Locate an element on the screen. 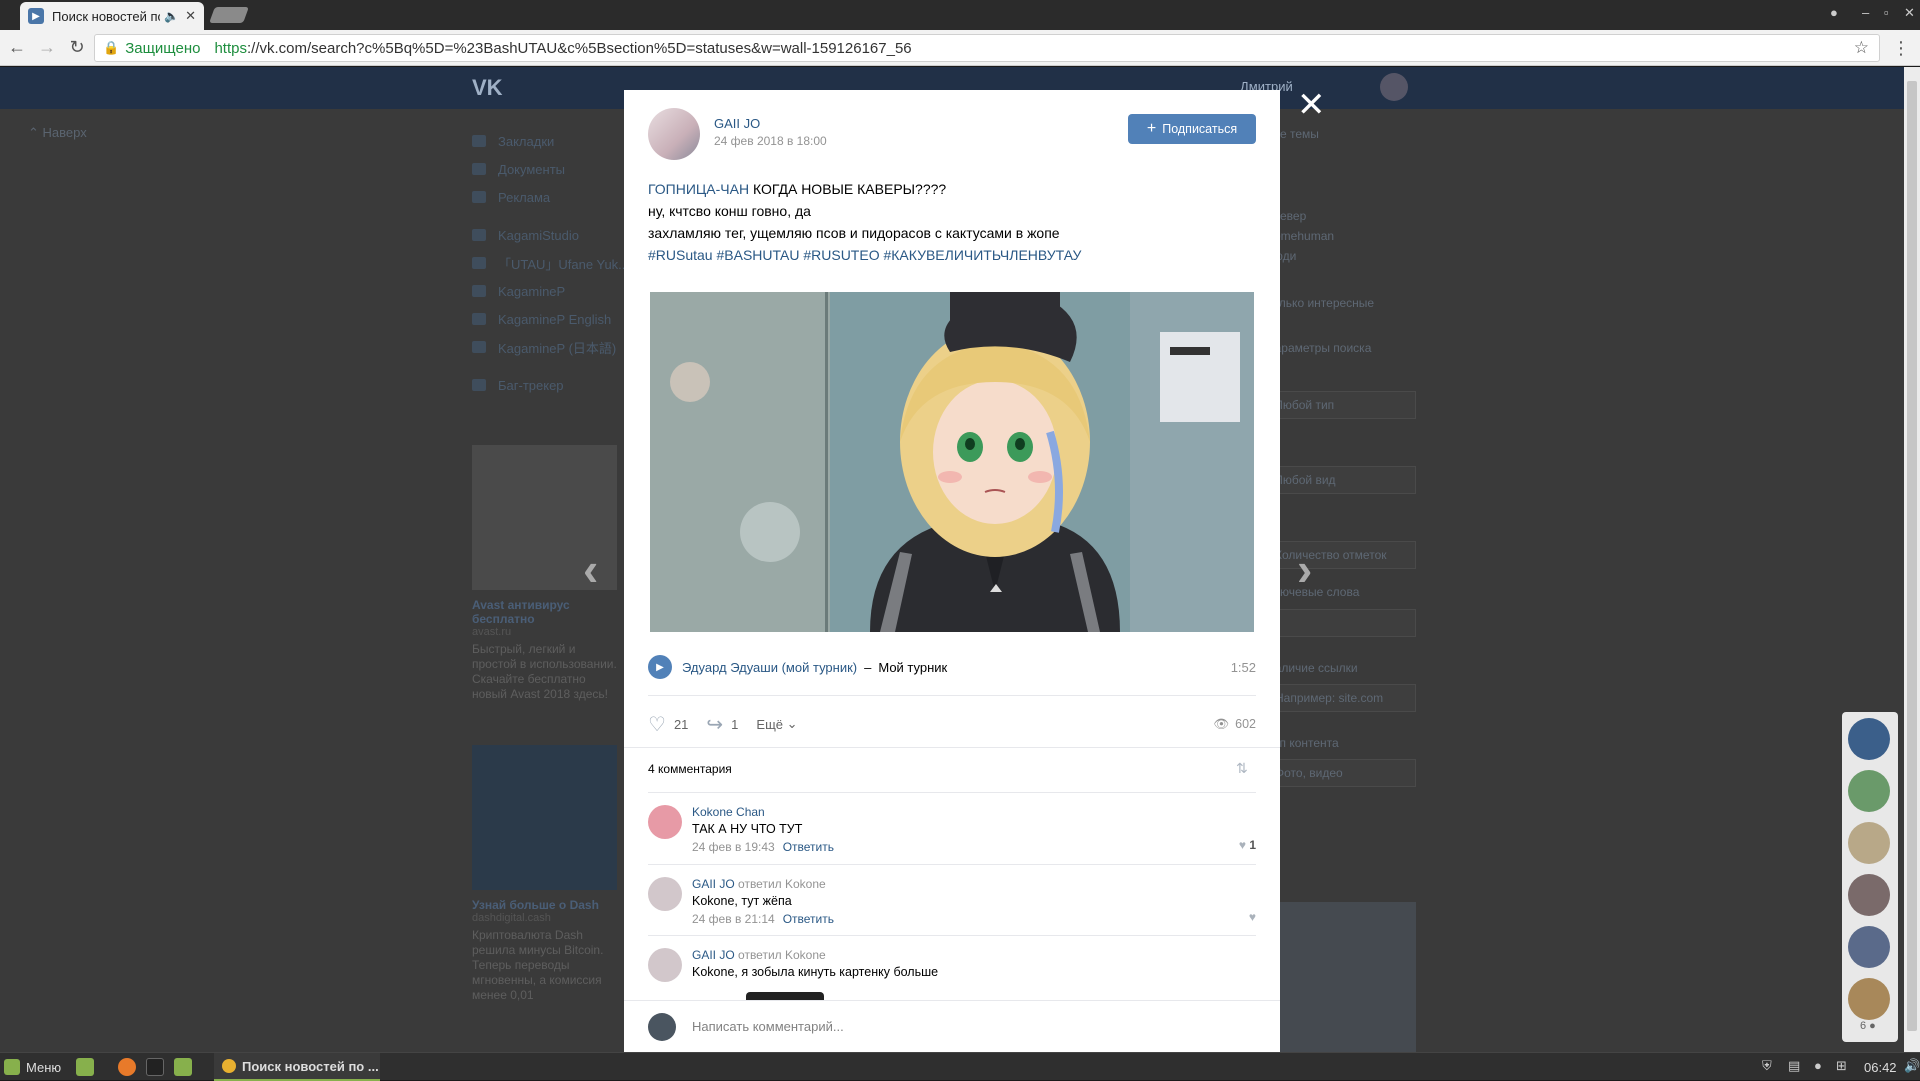 This screenshot has width=1920, height=1081. window-close-button: ✕ is located at coordinates (1909, 13).